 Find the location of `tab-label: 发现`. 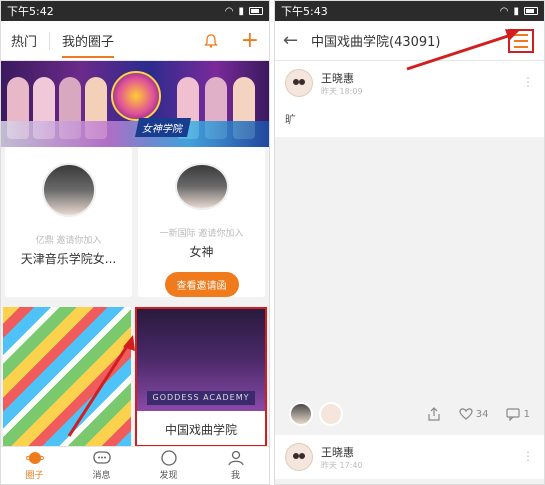

tab-label: 发现 is located at coordinates (168, 476).